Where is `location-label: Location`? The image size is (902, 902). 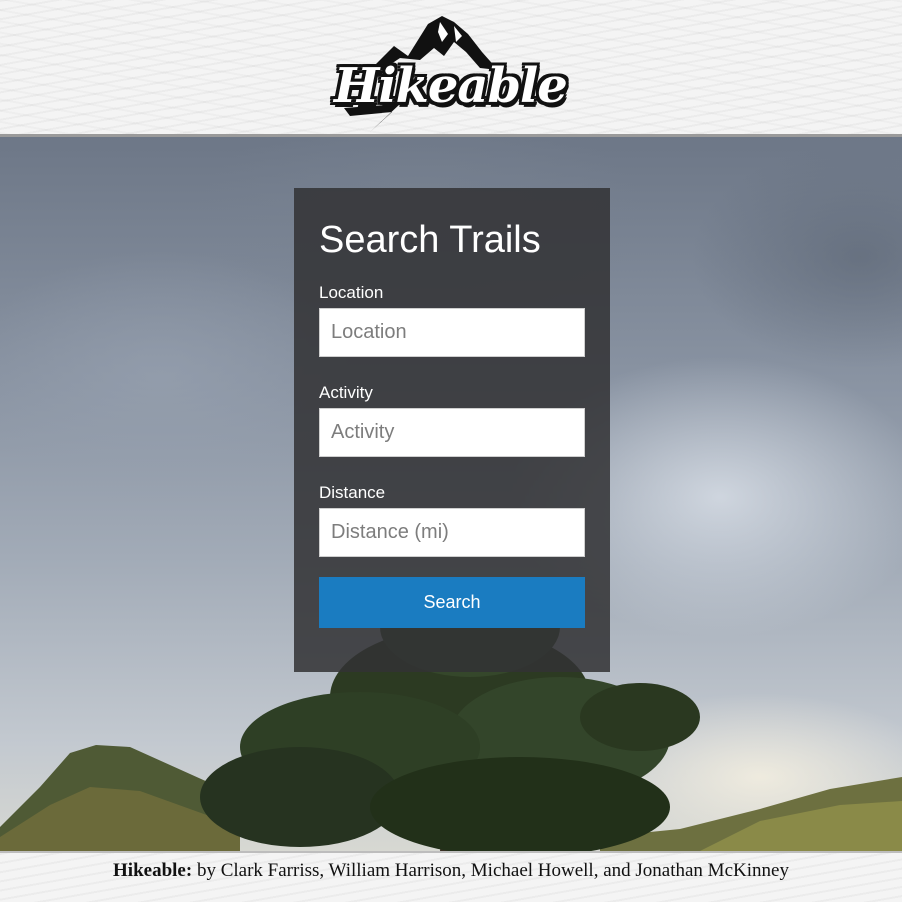
location-label: Location is located at coordinates (351, 292).